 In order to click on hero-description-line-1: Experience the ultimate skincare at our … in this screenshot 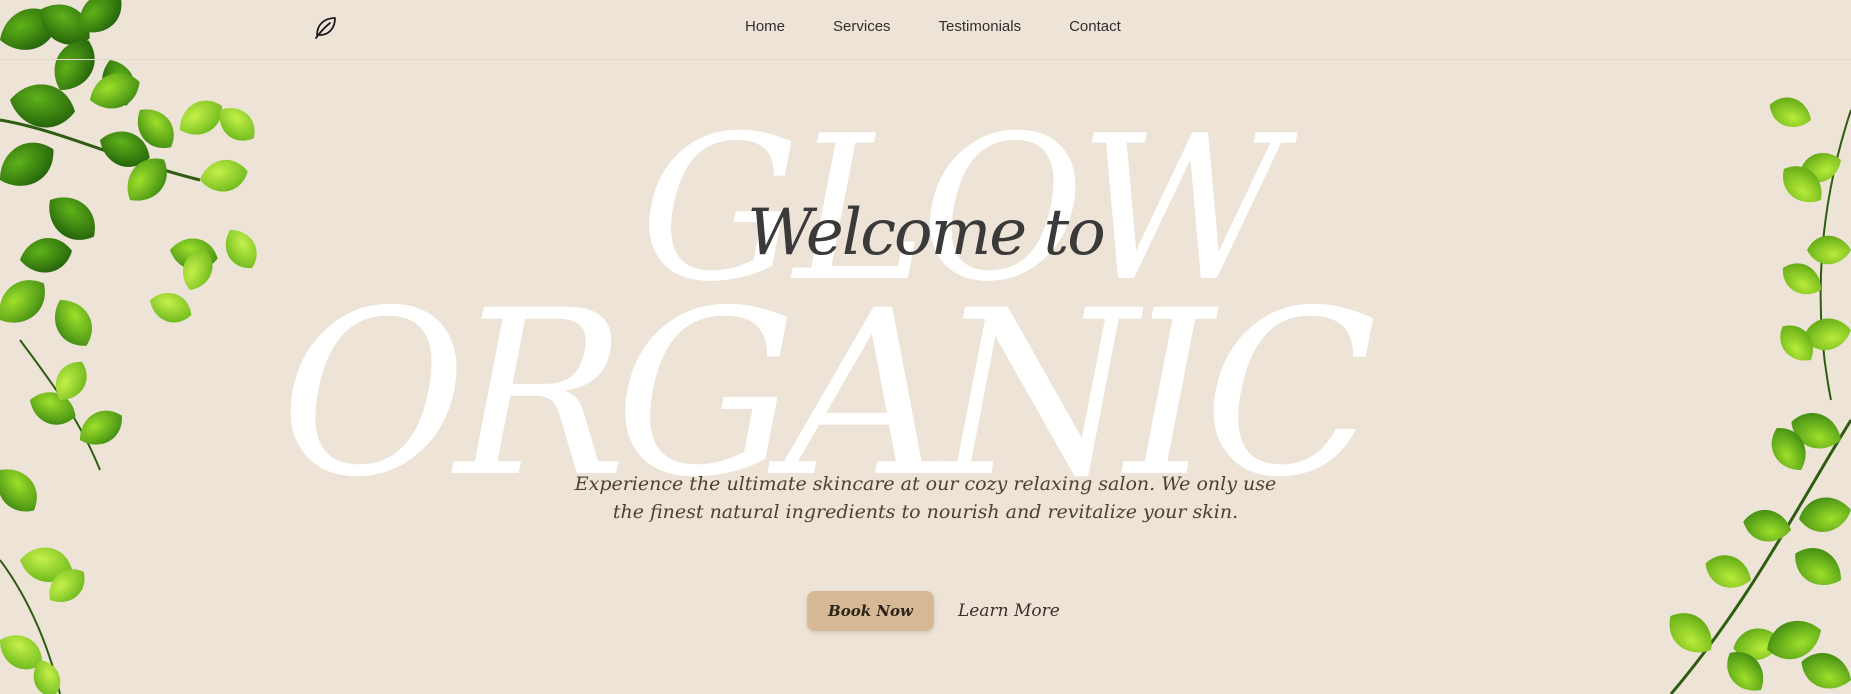, I will do `click(925, 484)`.